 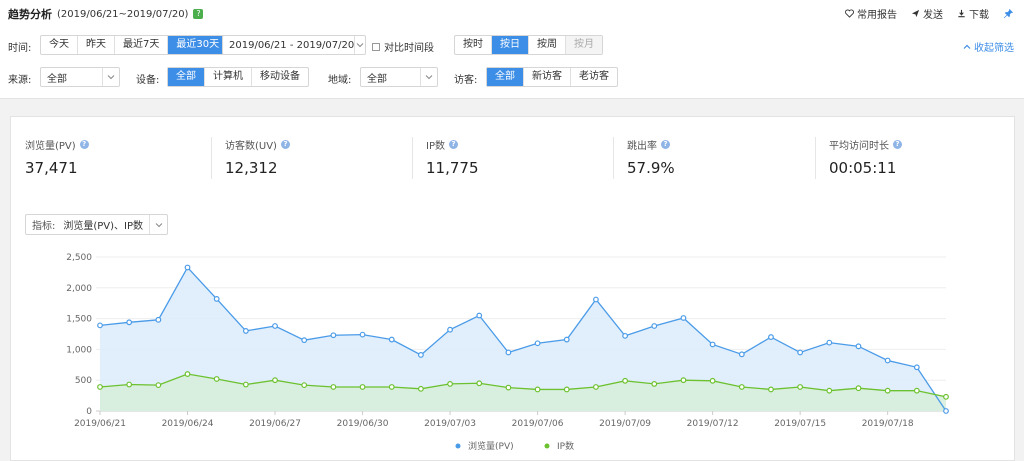 I want to click on time-option-yesterday: 昨天, so click(x=96, y=45).